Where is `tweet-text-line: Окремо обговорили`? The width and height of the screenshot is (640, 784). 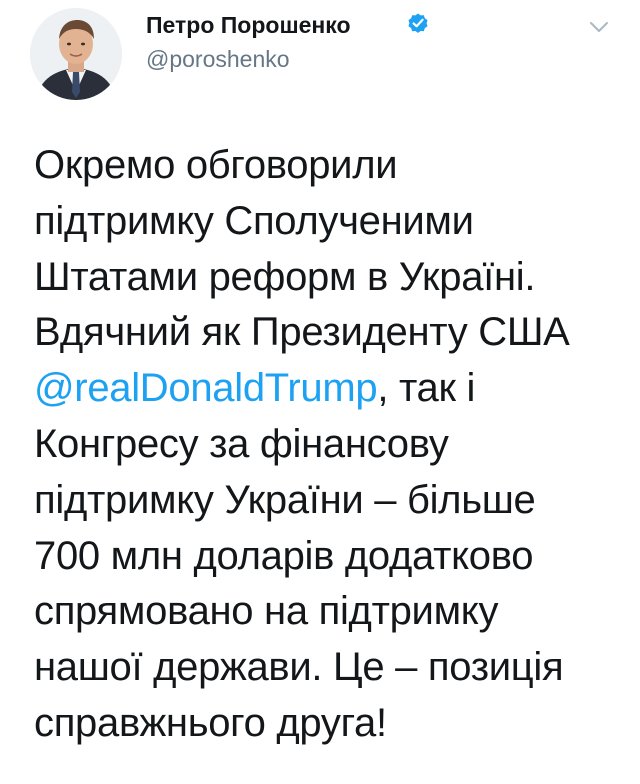 tweet-text-line: Окремо обговорили is located at coordinates (216, 165).